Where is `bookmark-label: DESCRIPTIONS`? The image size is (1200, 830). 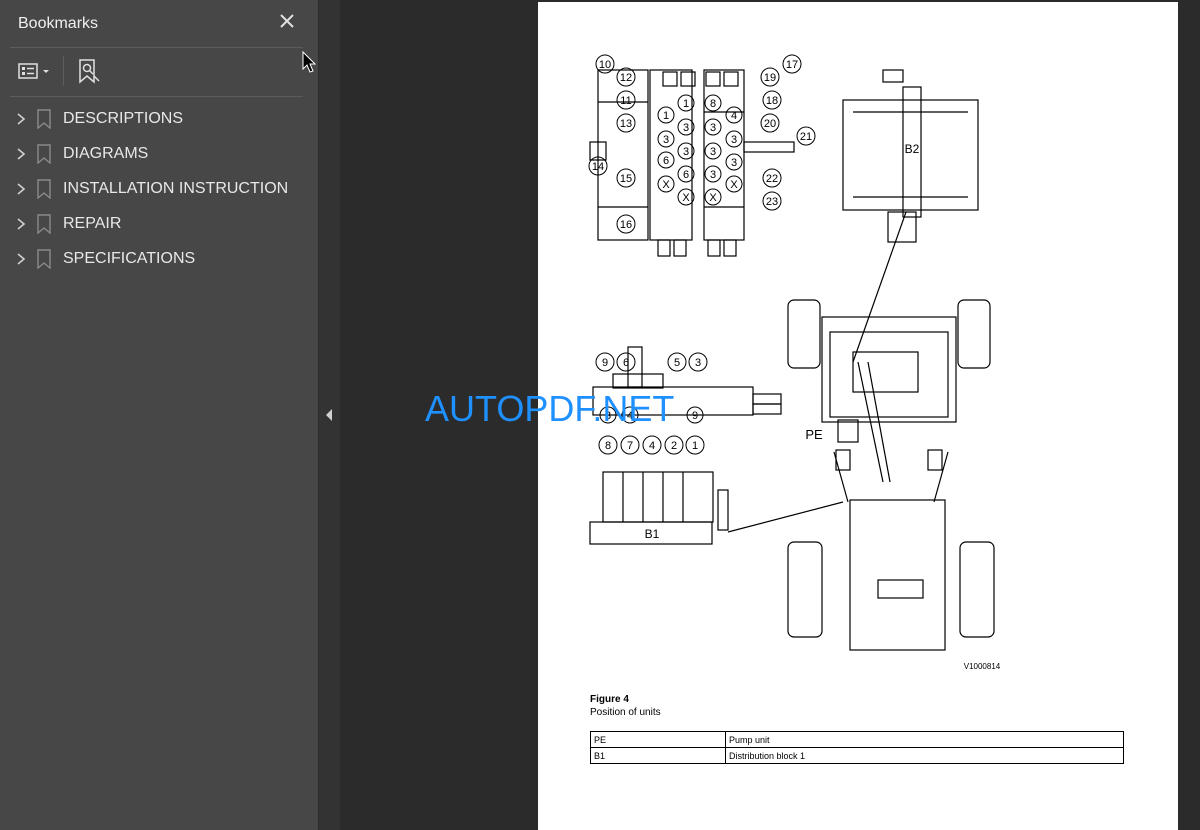 bookmark-label: DESCRIPTIONS is located at coordinates (123, 118).